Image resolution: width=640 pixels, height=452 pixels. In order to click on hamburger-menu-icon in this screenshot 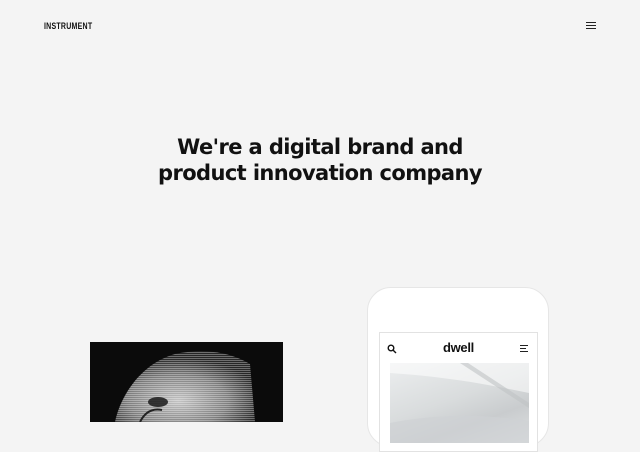, I will do `click(591, 26)`.